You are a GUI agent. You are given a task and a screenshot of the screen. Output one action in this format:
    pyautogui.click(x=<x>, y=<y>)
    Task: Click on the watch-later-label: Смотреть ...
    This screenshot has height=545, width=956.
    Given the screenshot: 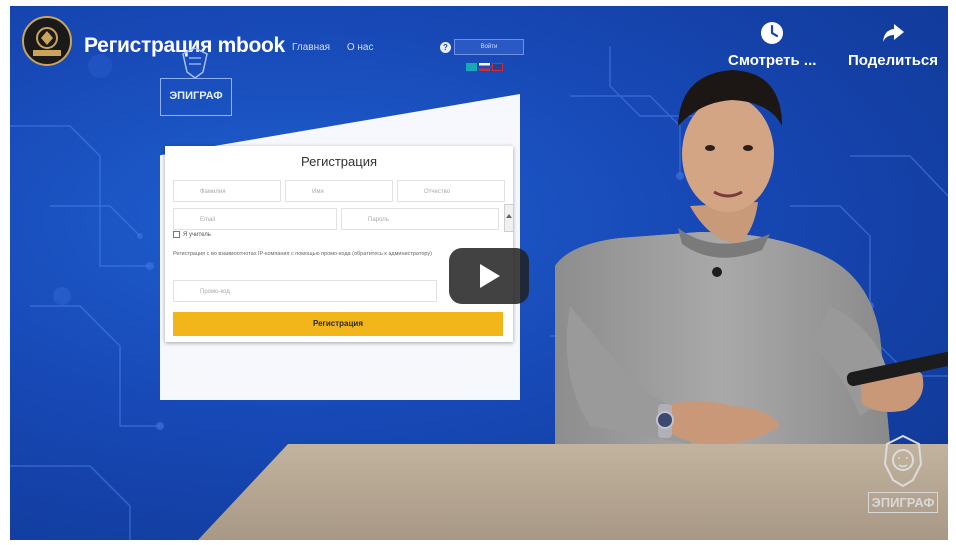 What is the action you would take?
    pyautogui.click(x=772, y=60)
    